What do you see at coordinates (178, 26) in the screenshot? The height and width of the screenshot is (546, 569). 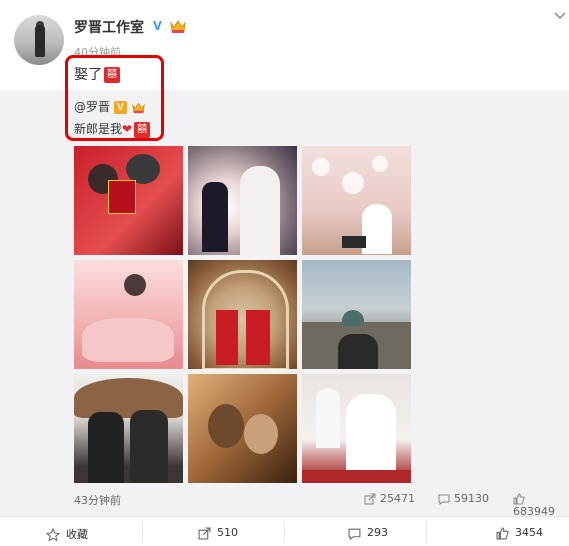 I see `crown-icon` at bounding box center [178, 26].